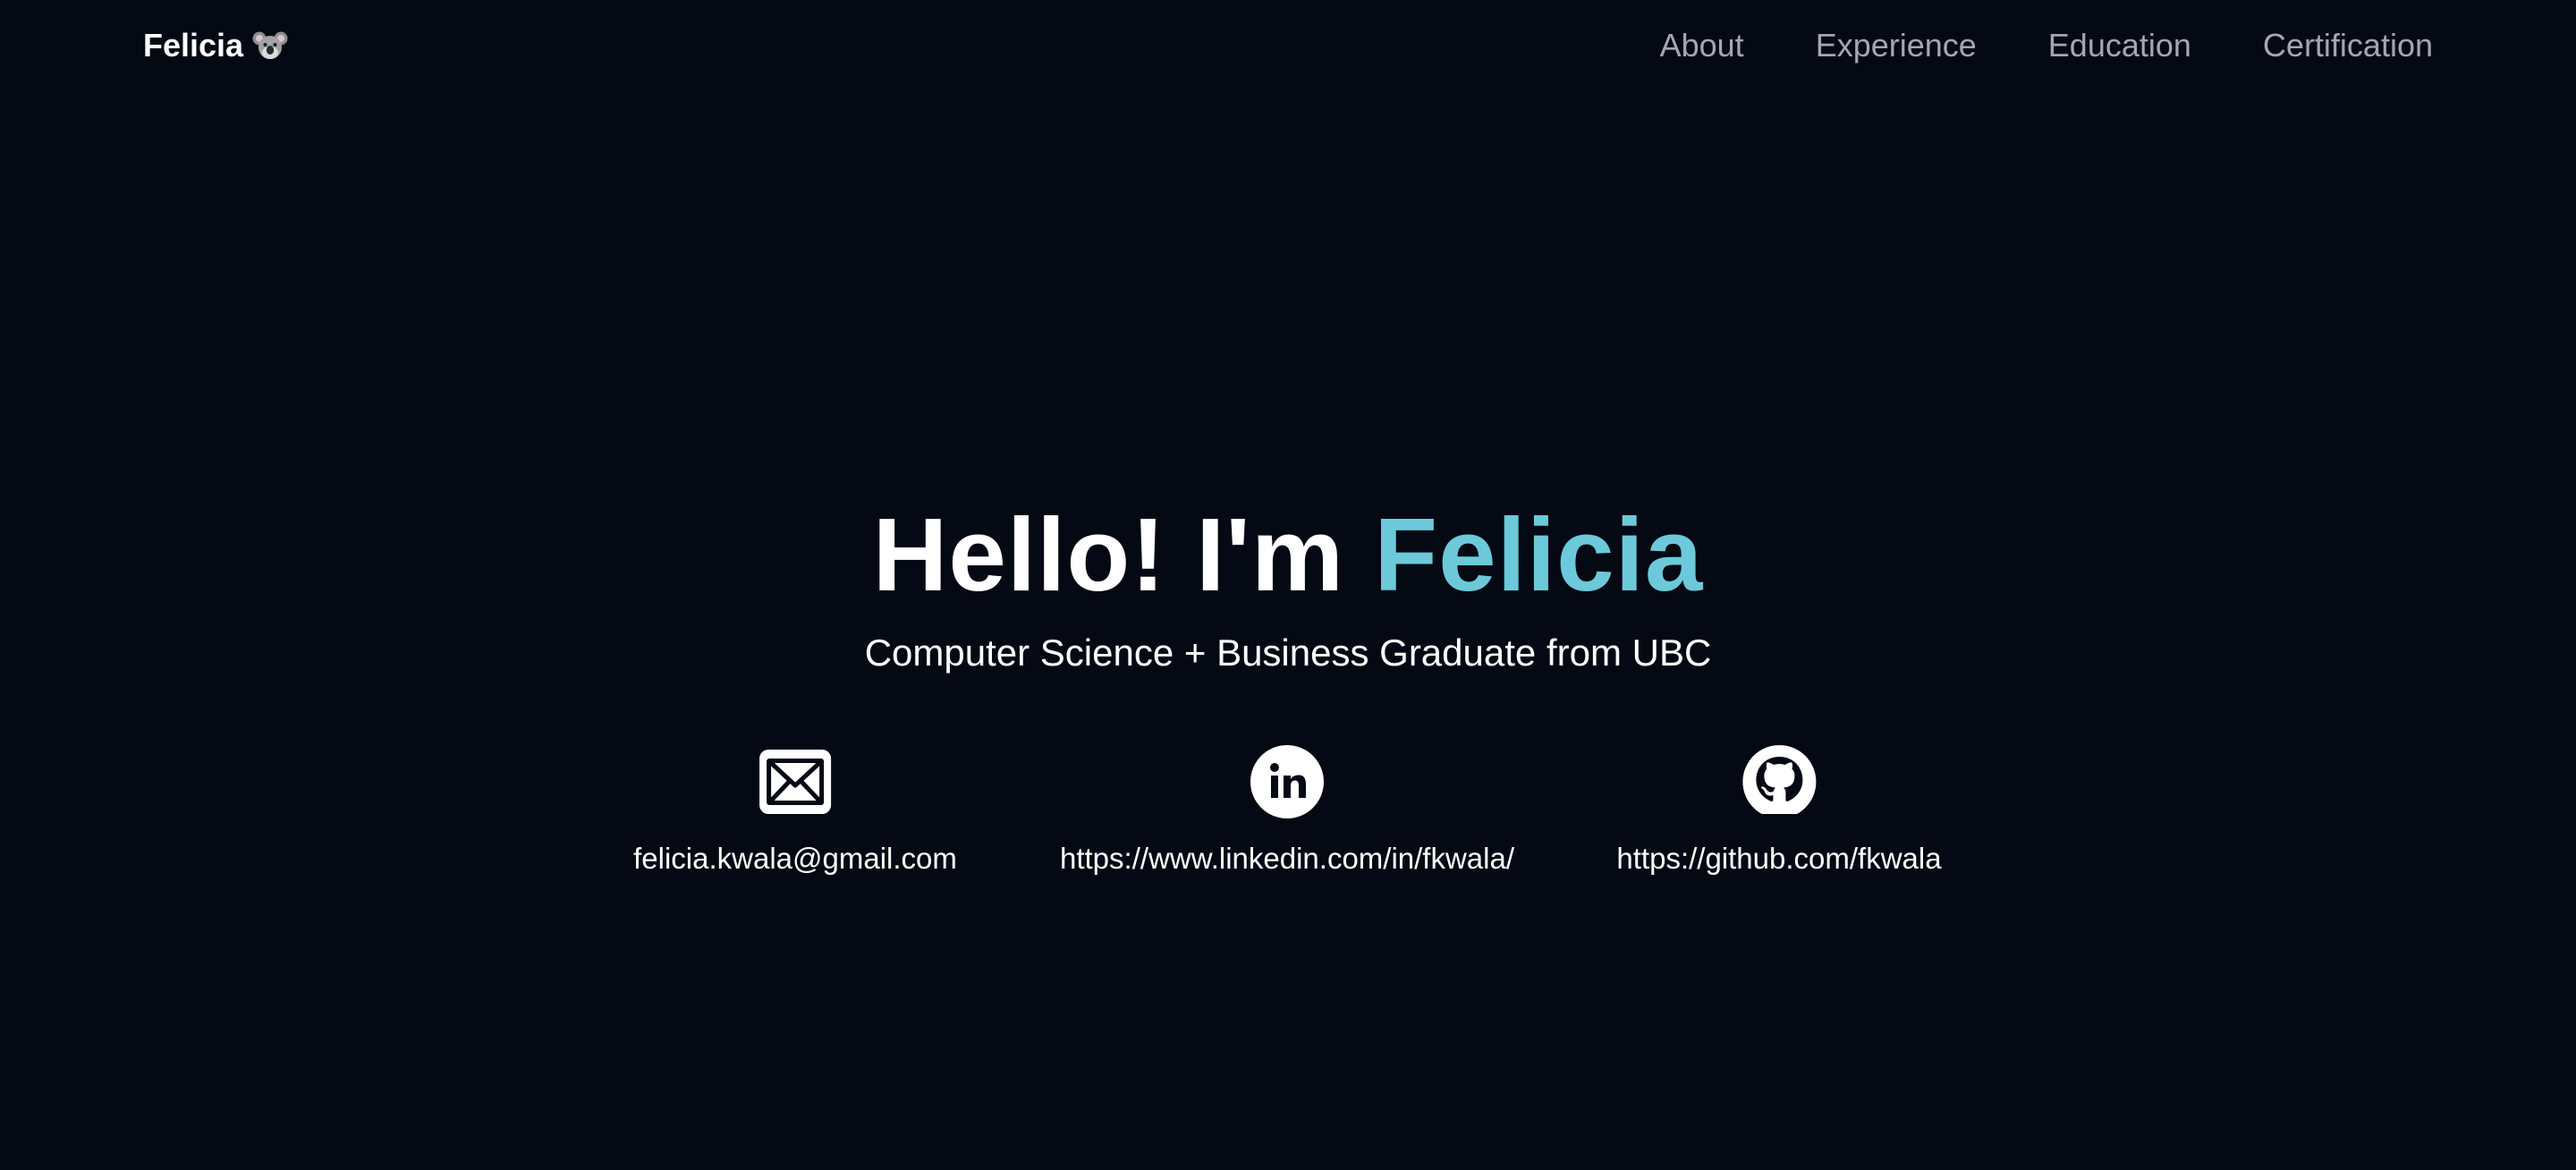  I want to click on contact-linkedin: https://www.linkedin.com/in/fkwala/, so click(1287, 810).